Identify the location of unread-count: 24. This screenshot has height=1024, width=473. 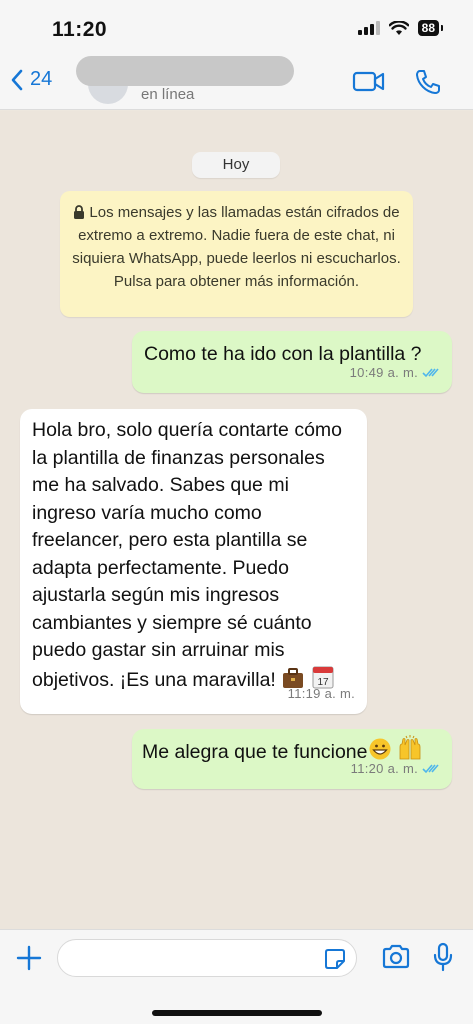
(41, 79).